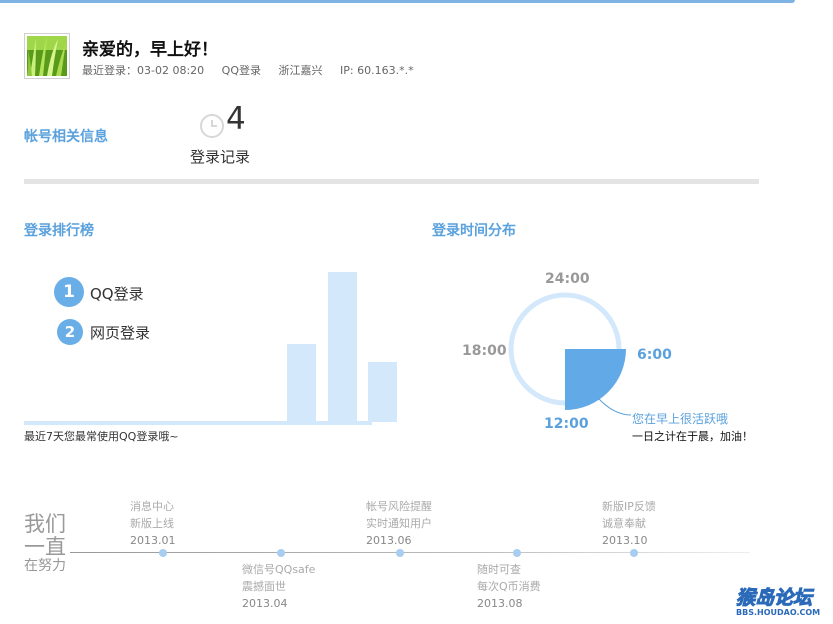 The image size is (833, 624). I want to click on event-subtitle: 新版上线, so click(152, 523).